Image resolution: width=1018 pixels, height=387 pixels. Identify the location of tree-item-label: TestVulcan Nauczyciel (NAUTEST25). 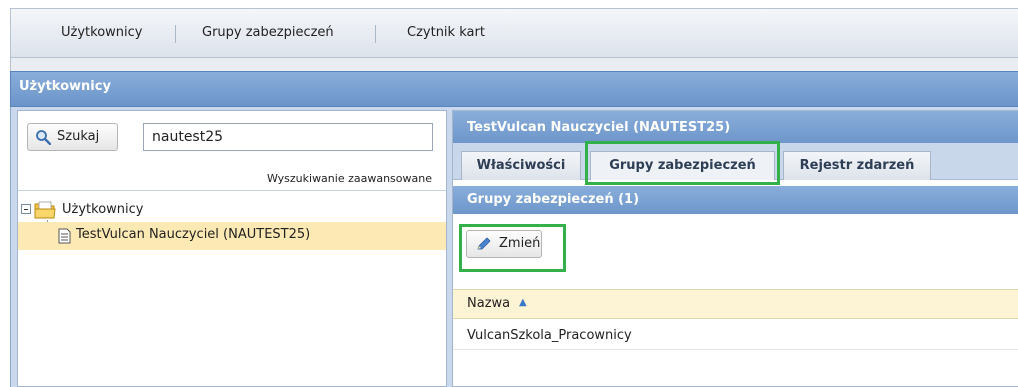
(193, 234).